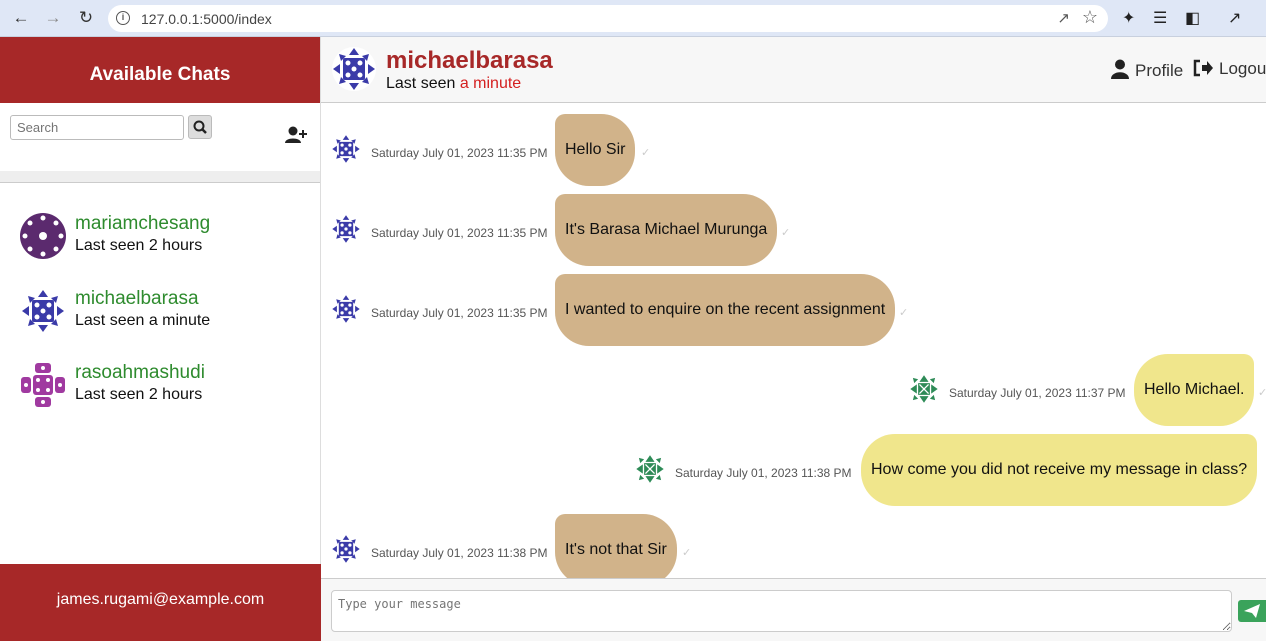 Image resolution: width=1266 pixels, height=641 pixels. I want to click on message-timestamp: Saturday July 01, 2023 11:37 PM, so click(1037, 393).